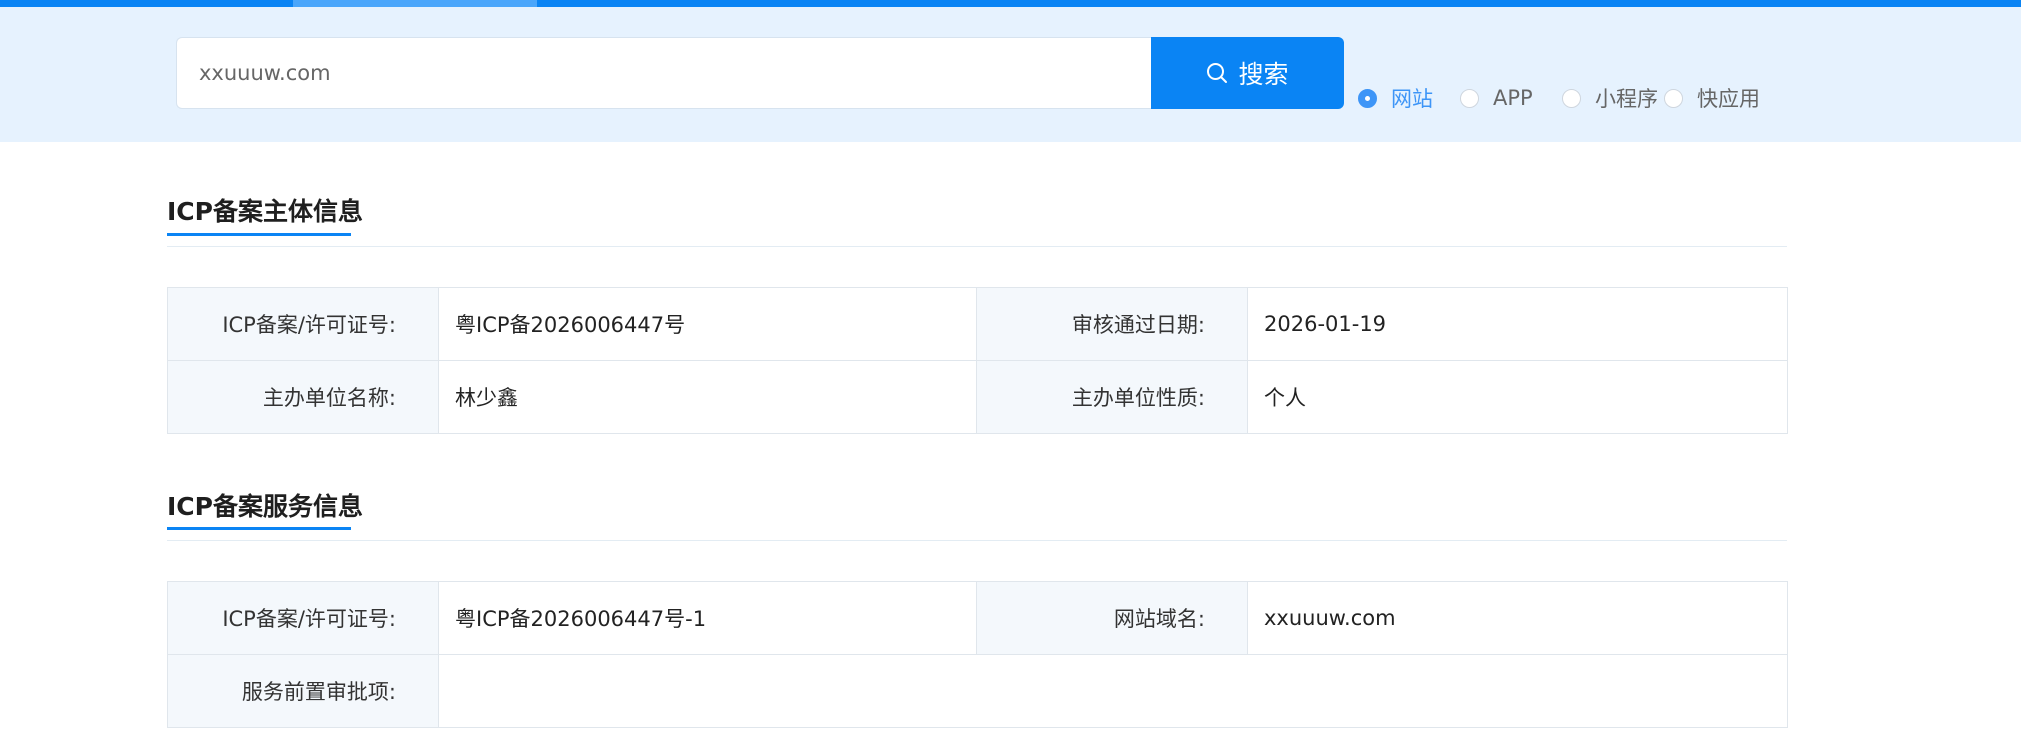 This screenshot has height=754, width=2021. I want to click on field-value: xxuuuw.com, so click(1517, 618).